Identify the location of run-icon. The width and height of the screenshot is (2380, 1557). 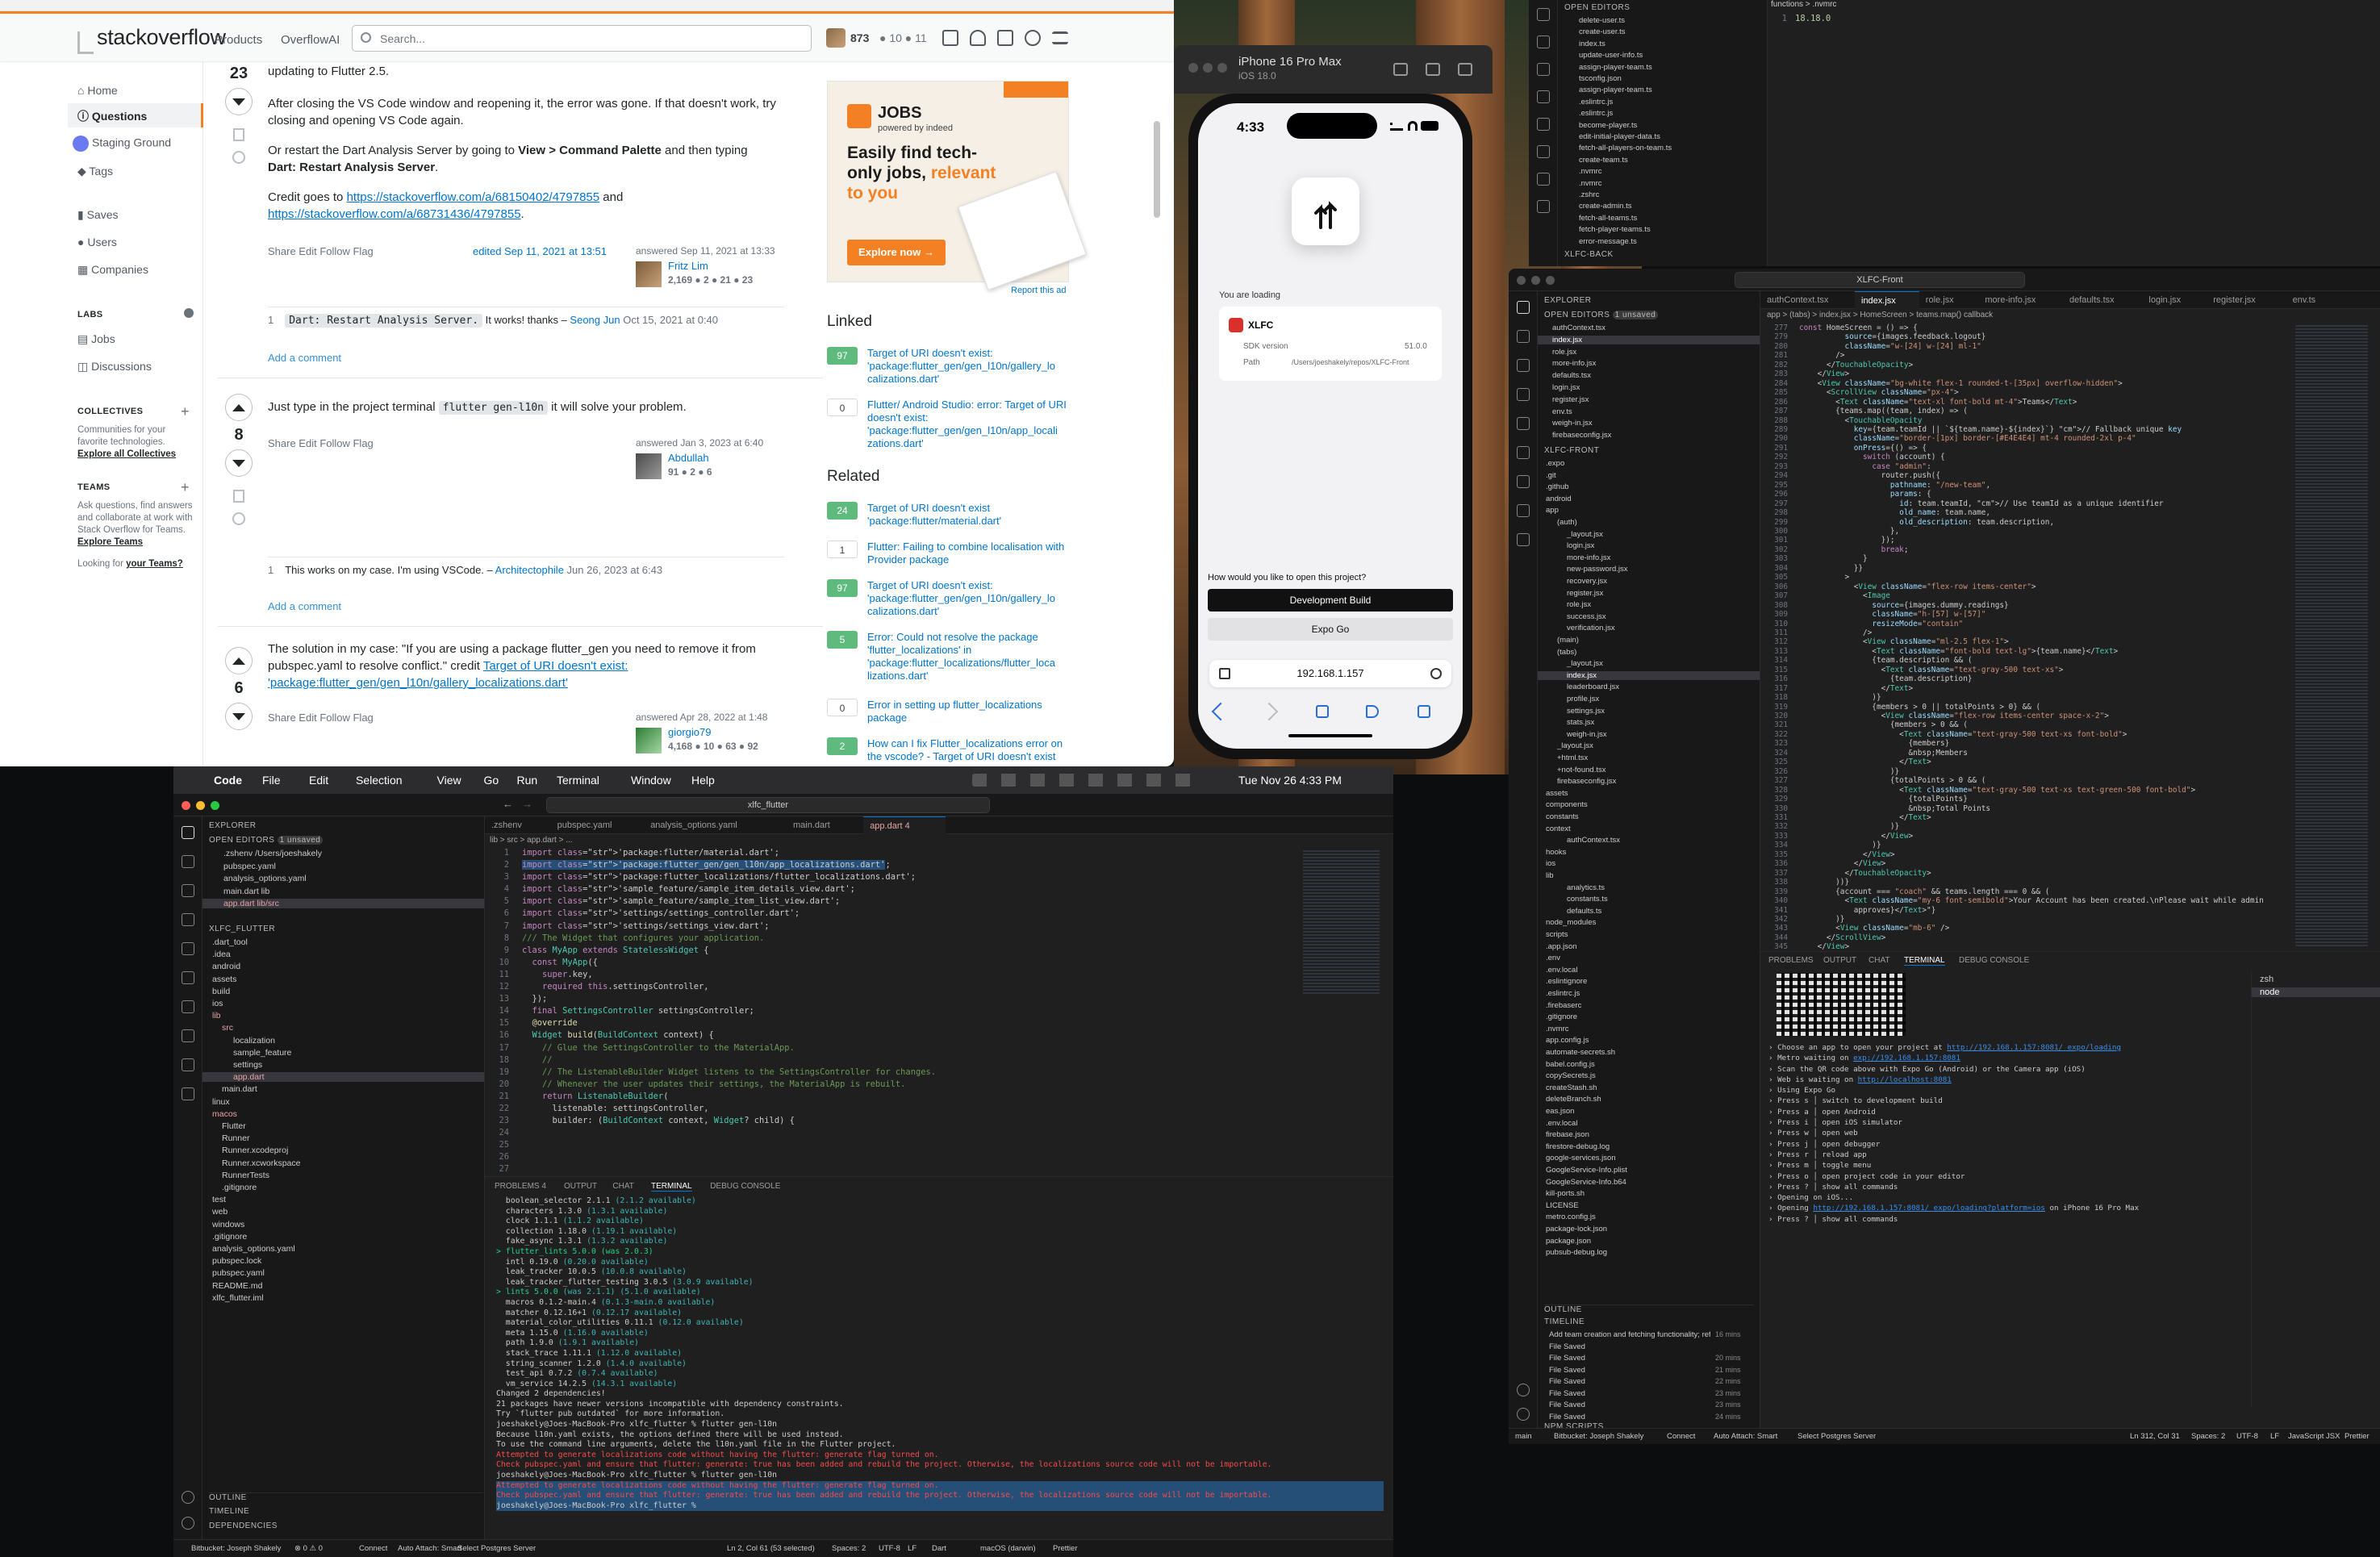
(1544, 96).